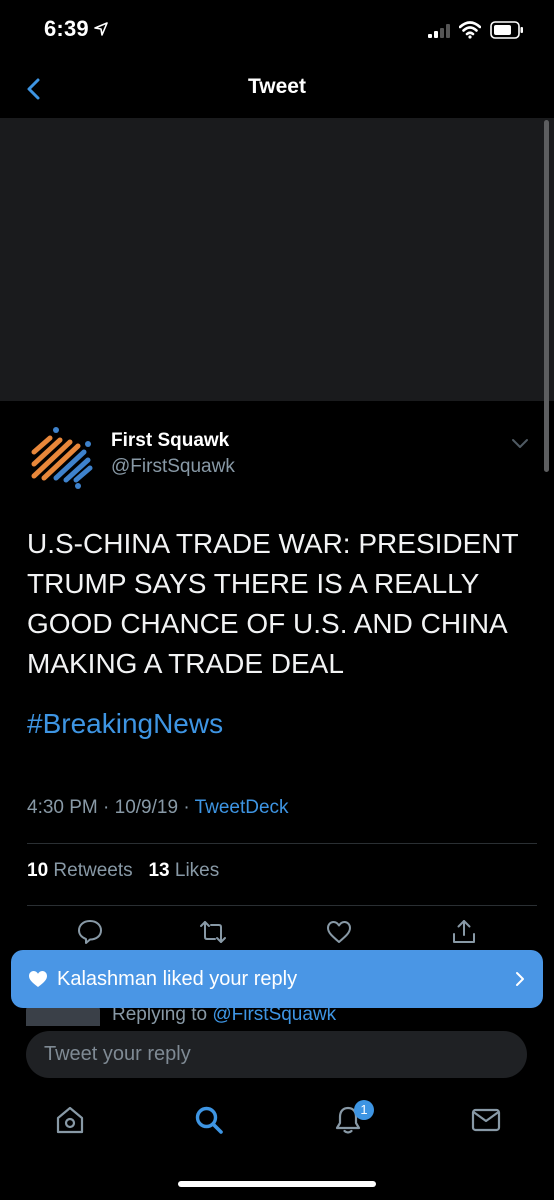 Image resolution: width=554 pixels, height=1200 pixels. I want to click on battery-icon, so click(506, 30).